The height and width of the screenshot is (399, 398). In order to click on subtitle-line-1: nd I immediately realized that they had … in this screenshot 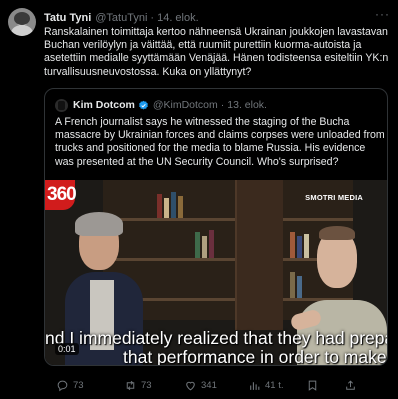, I will do `click(216, 338)`.